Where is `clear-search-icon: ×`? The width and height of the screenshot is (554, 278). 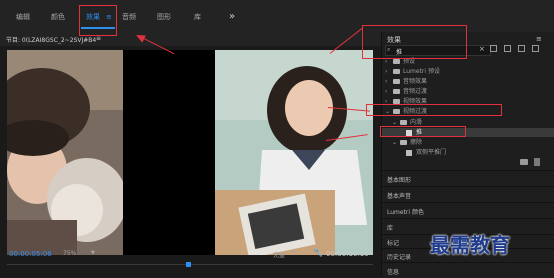
clear-search-icon: × is located at coordinates (482, 49).